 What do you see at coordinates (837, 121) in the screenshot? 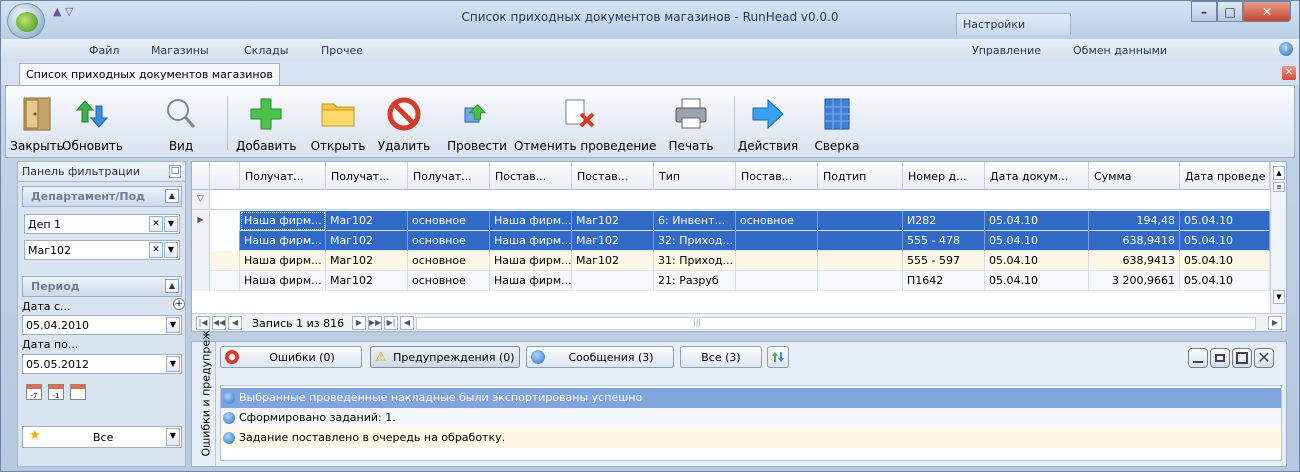
I see `reconcile-button: Сверка` at bounding box center [837, 121].